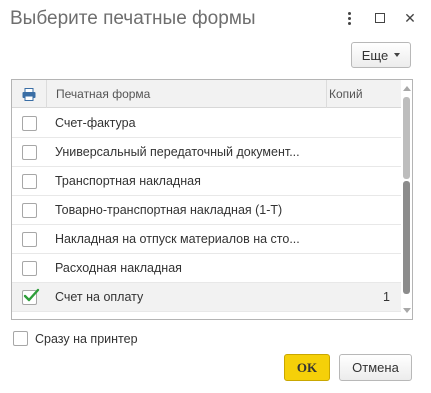  What do you see at coordinates (186, 94) in the screenshot?
I see `column-header-print-form: Печатная форма` at bounding box center [186, 94].